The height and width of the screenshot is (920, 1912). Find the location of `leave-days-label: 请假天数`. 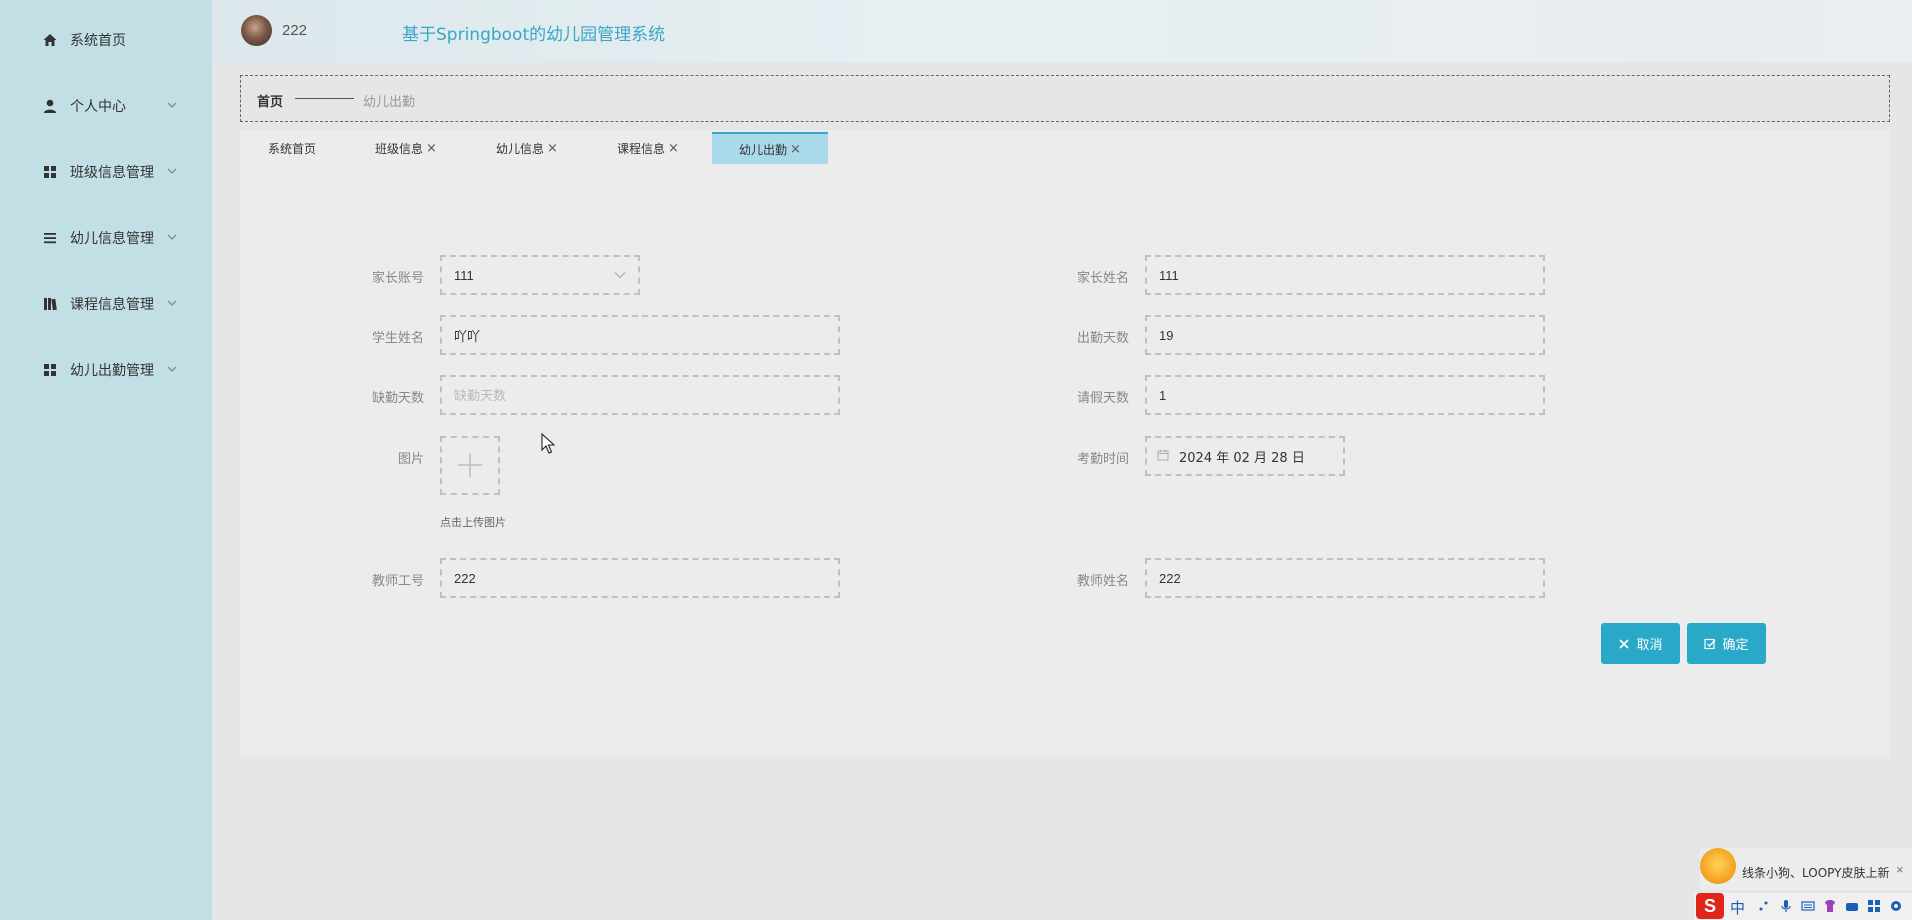

leave-days-label: 请假天数 is located at coordinates (1102, 398).